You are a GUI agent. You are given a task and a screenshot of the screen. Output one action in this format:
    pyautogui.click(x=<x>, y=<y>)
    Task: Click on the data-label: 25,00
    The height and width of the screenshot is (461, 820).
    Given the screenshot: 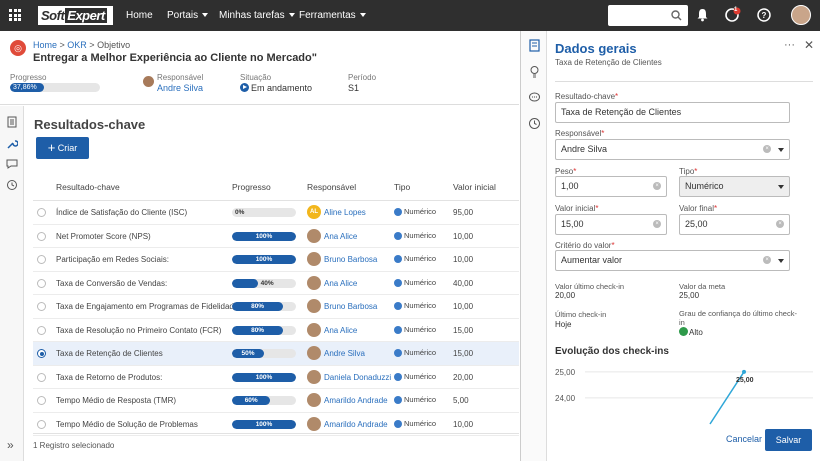 What is the action you would take?
    pyautogui.click(x=745, y=380)
    